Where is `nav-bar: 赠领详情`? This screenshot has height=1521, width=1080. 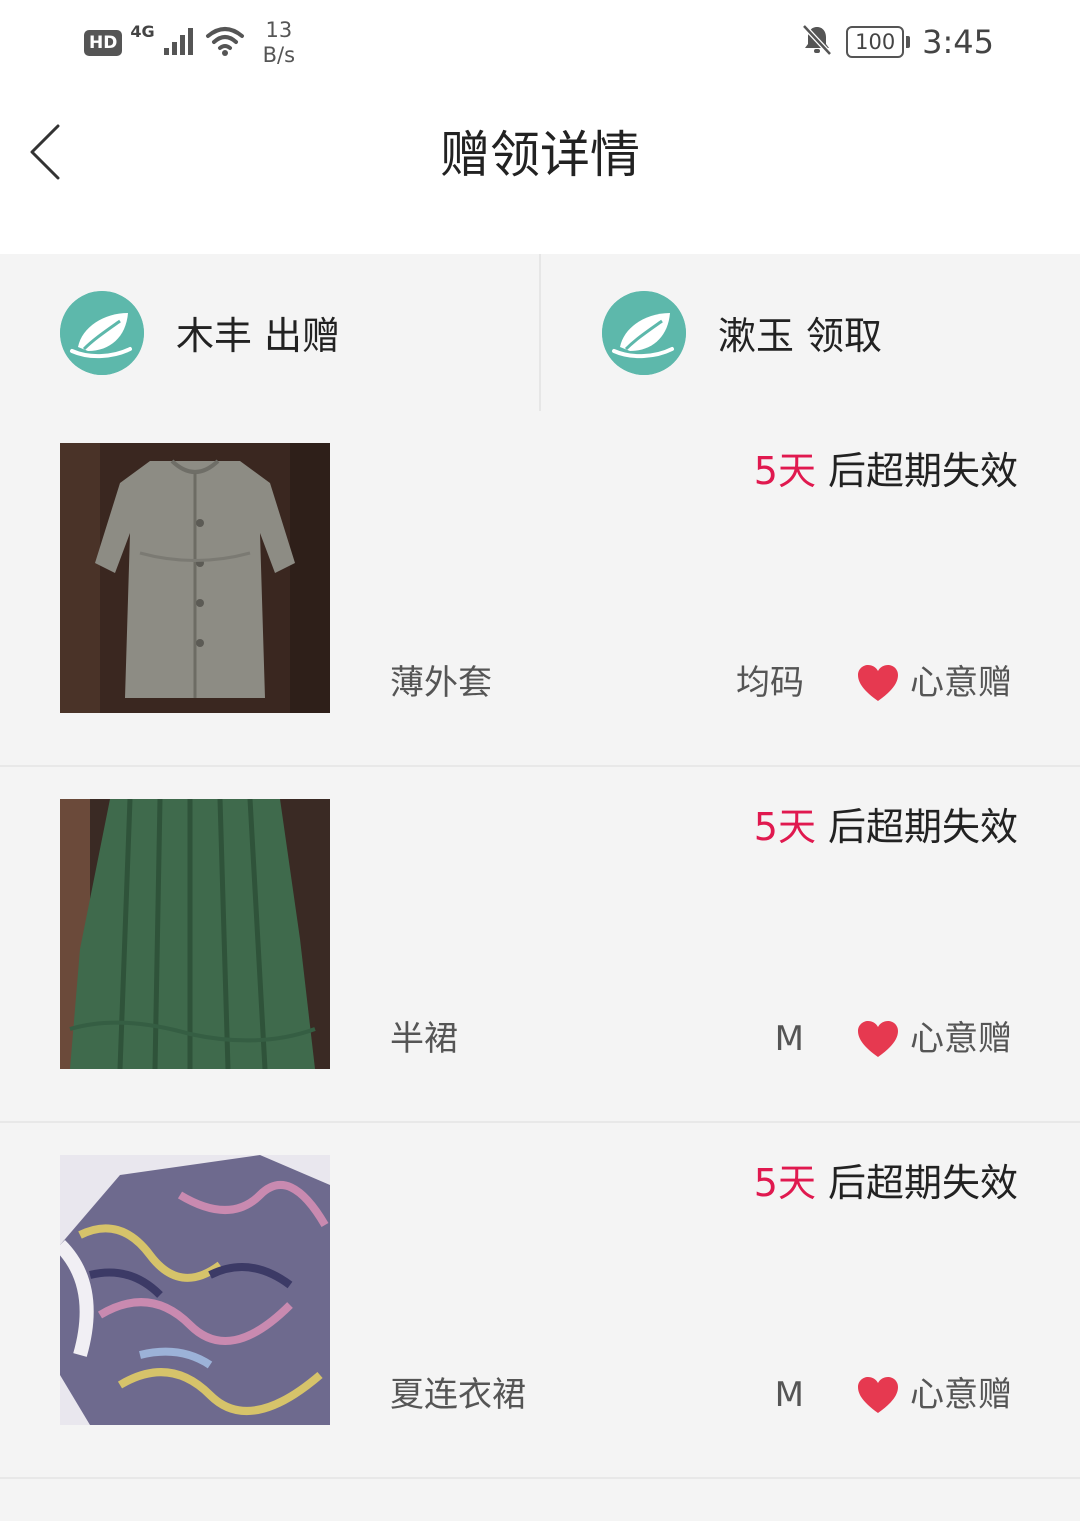
nav-bar: 赠领详情 is located at coordinates (540, 169).